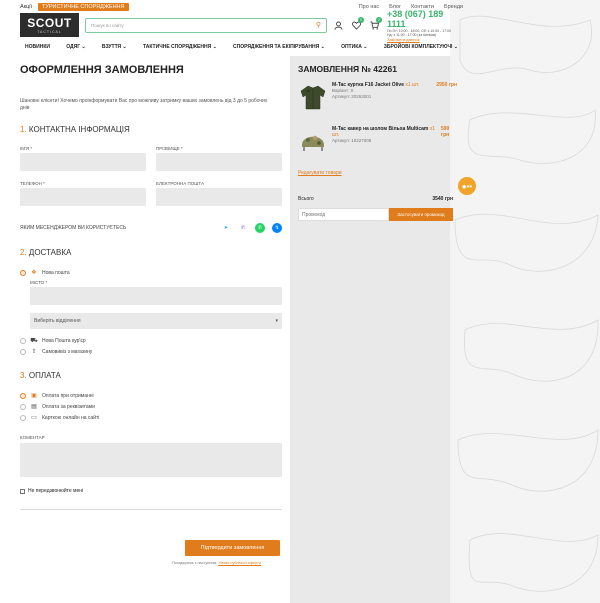 The width and height of the screenshot is (600, 603). Describe the element at coordinates (156, 321) in the screenshot. I see `branch-select: Виберіть відділення ▾` at that location.